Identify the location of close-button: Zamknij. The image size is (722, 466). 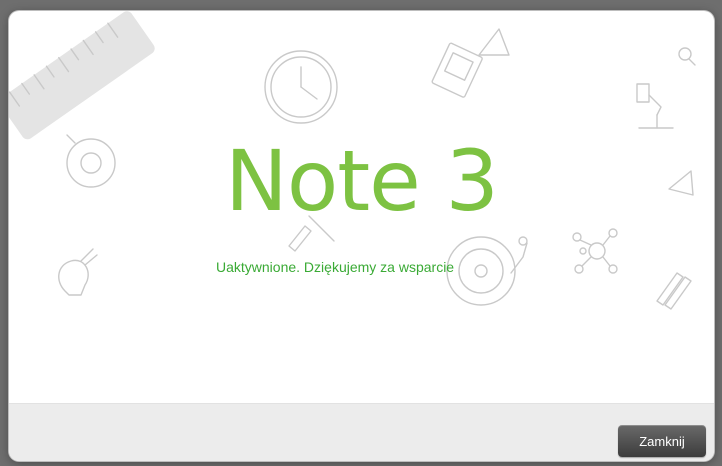
(662, 441).